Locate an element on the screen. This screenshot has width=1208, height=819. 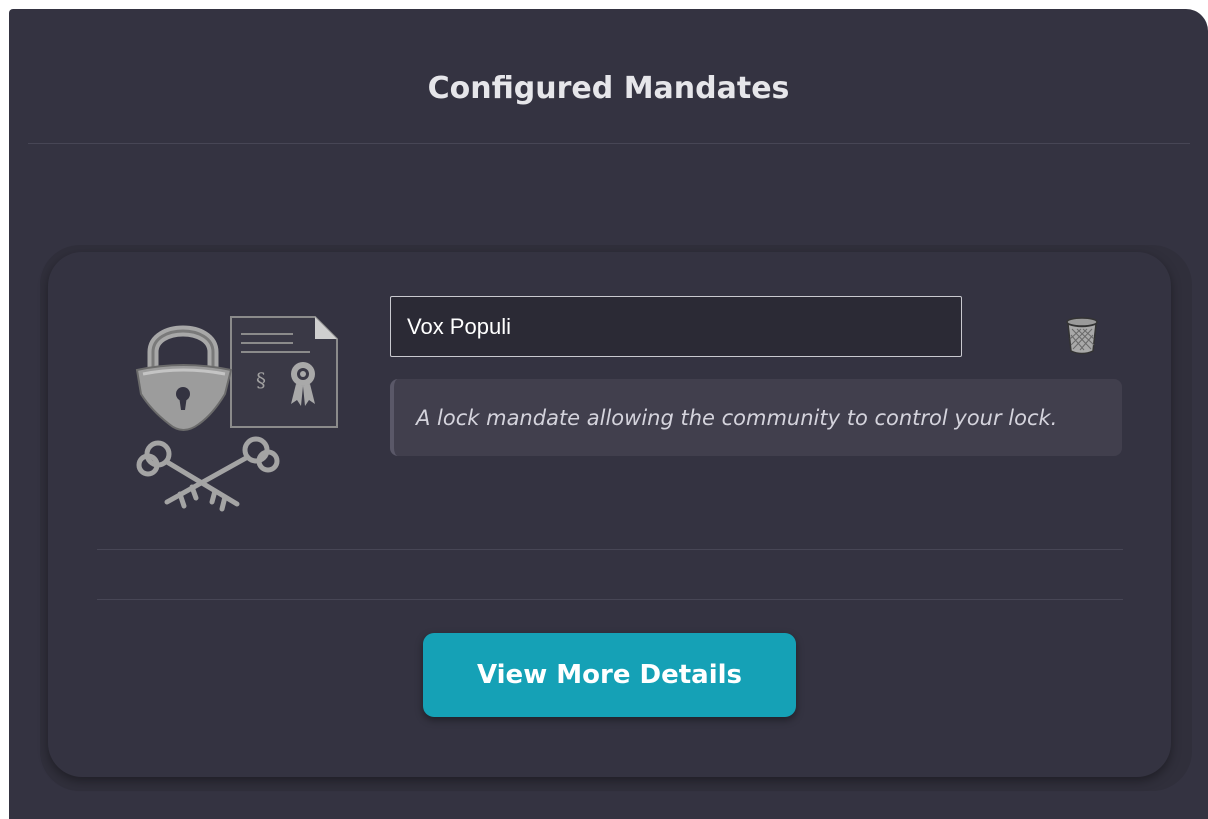
mandate-name-input is located at coordinates (676, 326).